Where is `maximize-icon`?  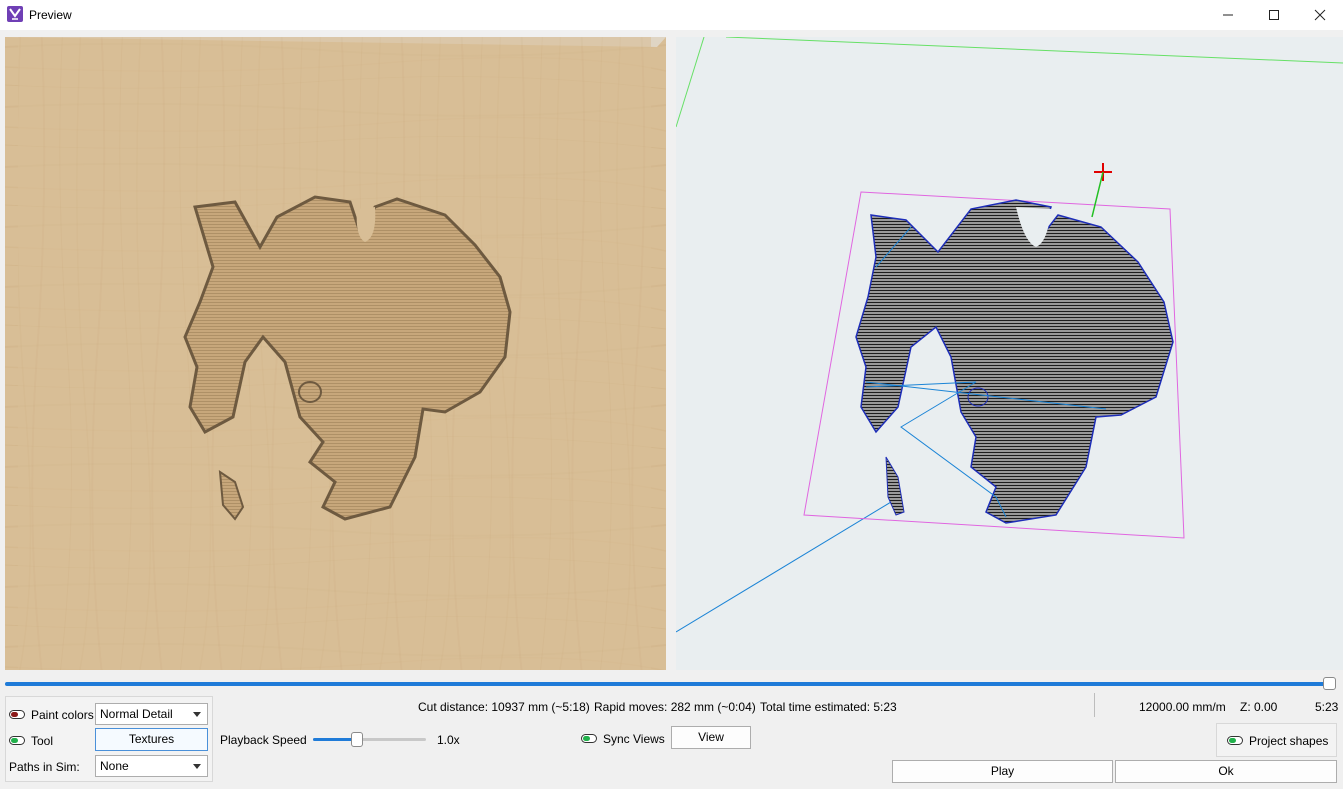 maximize-icon is located at coordinates (1274, 15).